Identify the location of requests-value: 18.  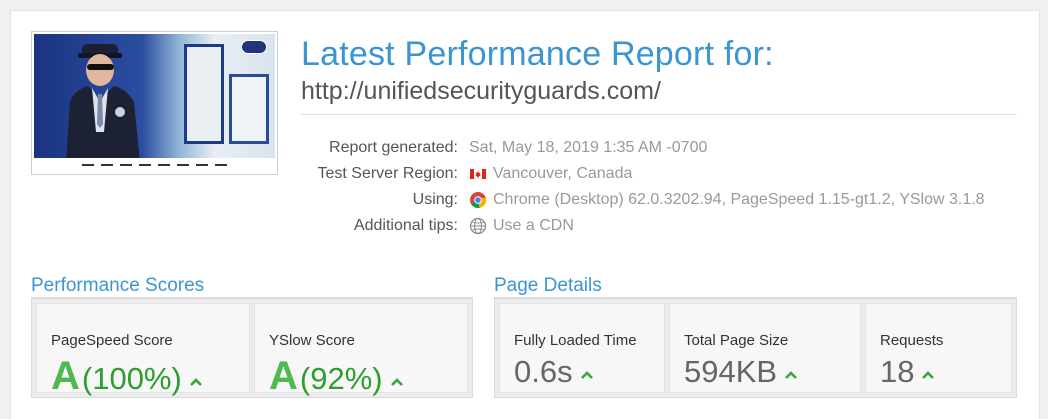
(907, 372).